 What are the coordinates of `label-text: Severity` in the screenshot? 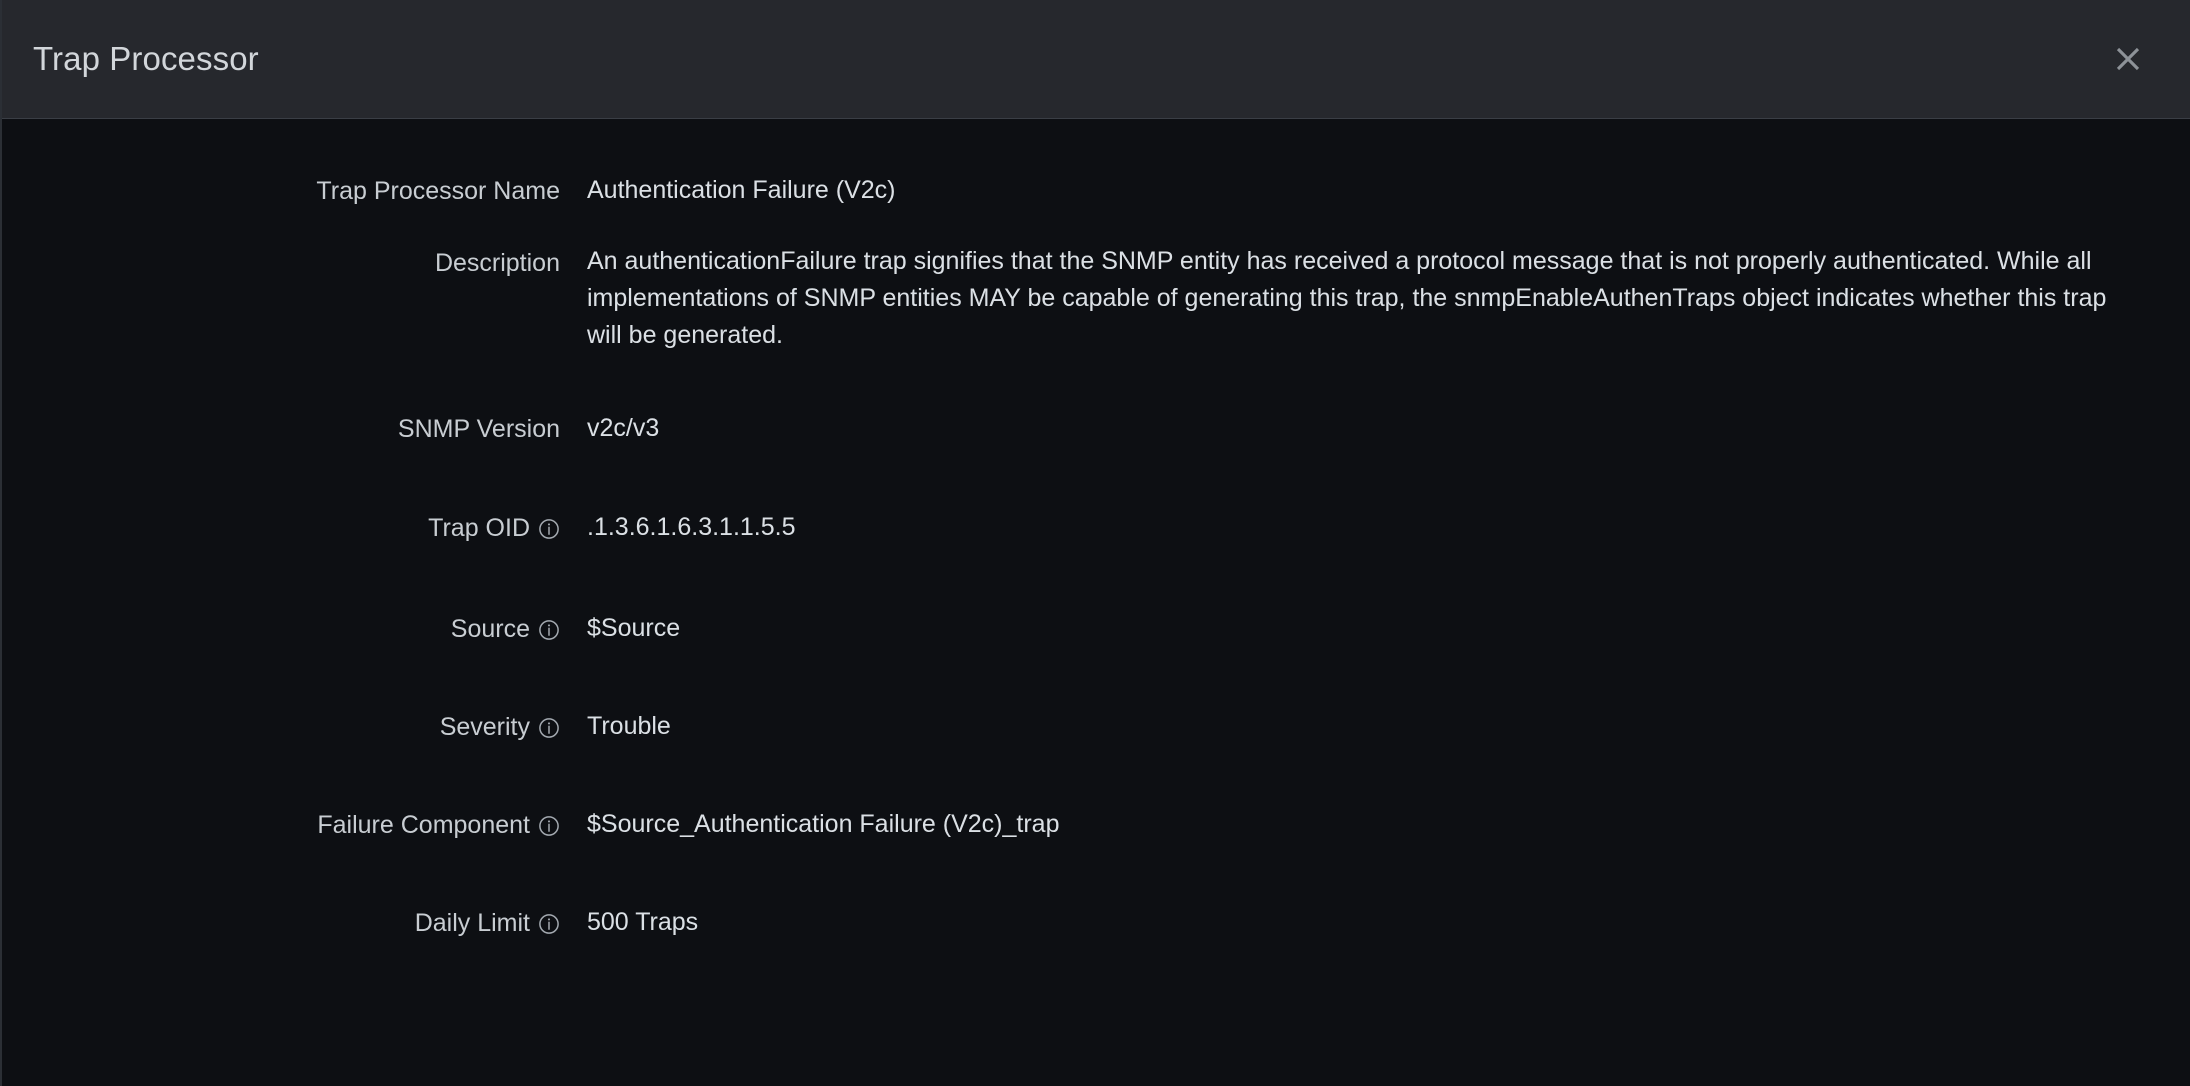 It's located at (484, 727).